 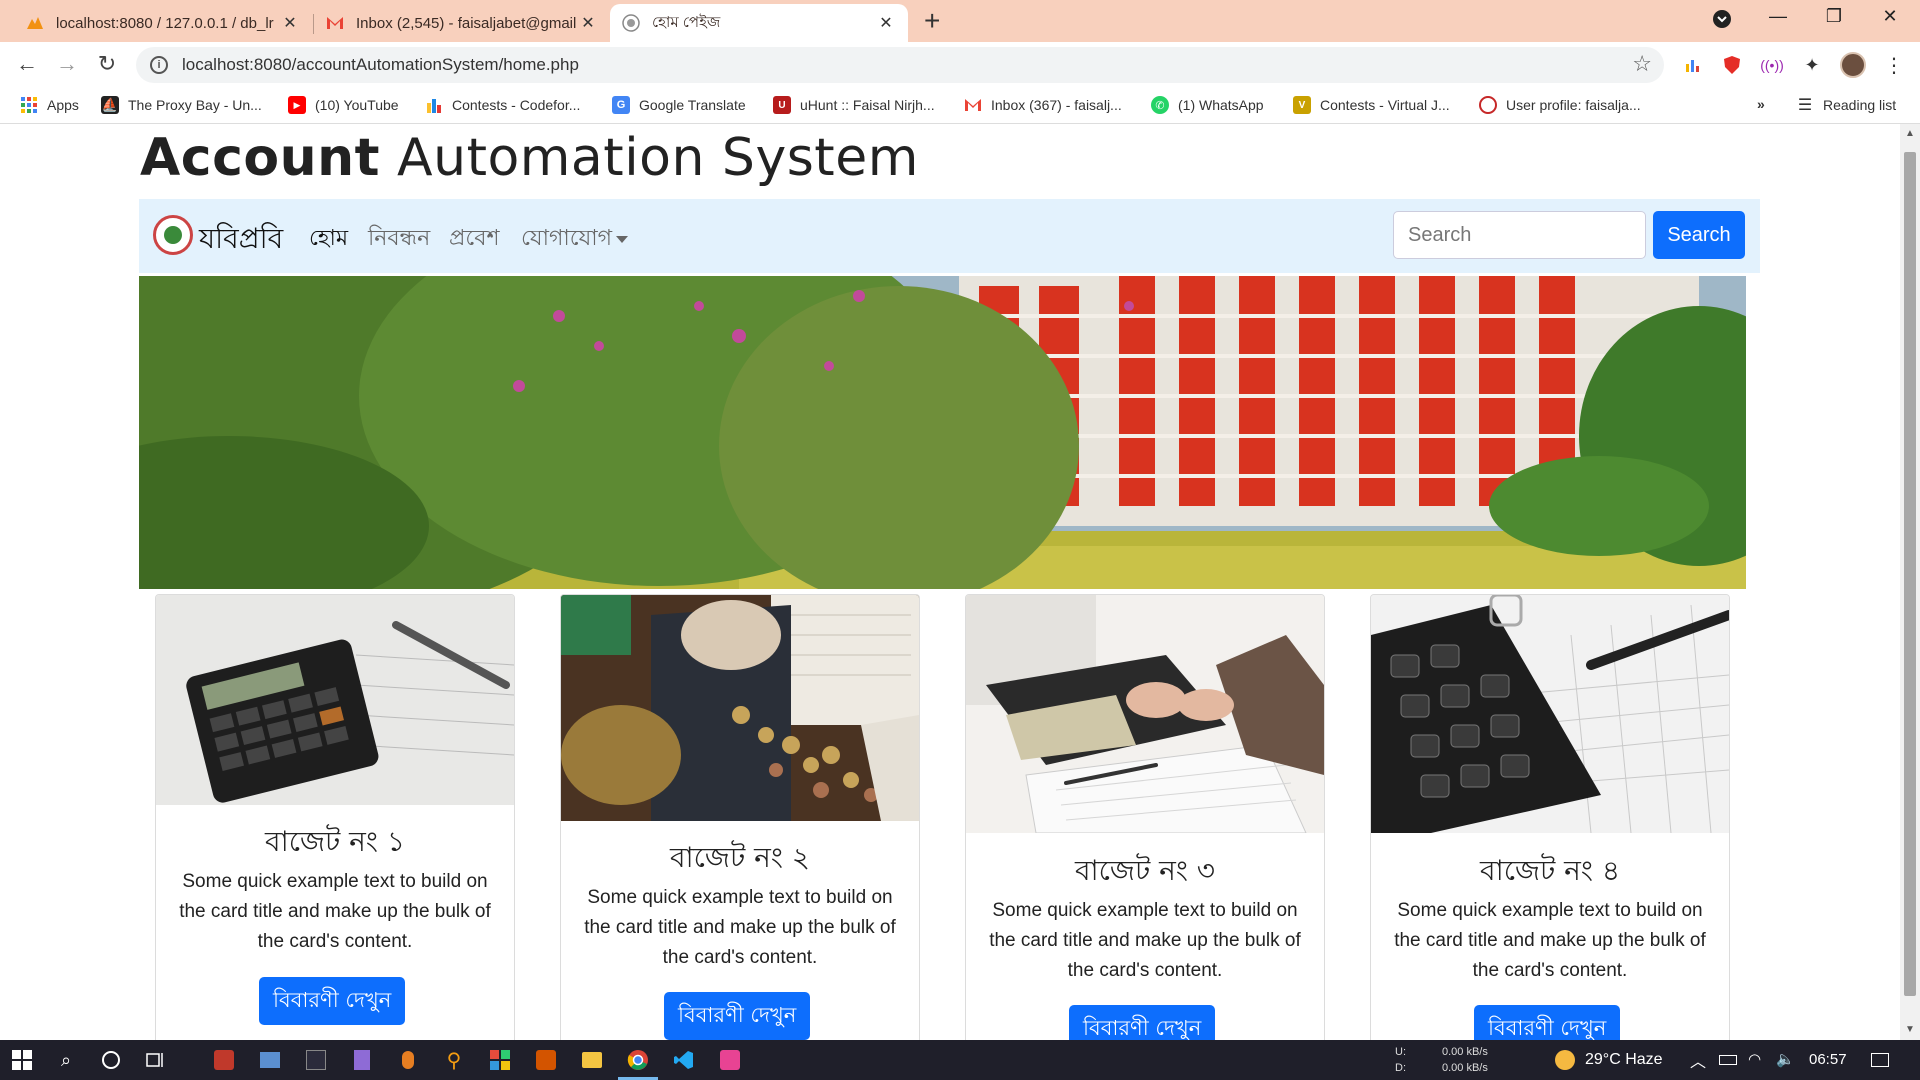 I want to click on apps-grid-icon, so click(x=29, y=105).